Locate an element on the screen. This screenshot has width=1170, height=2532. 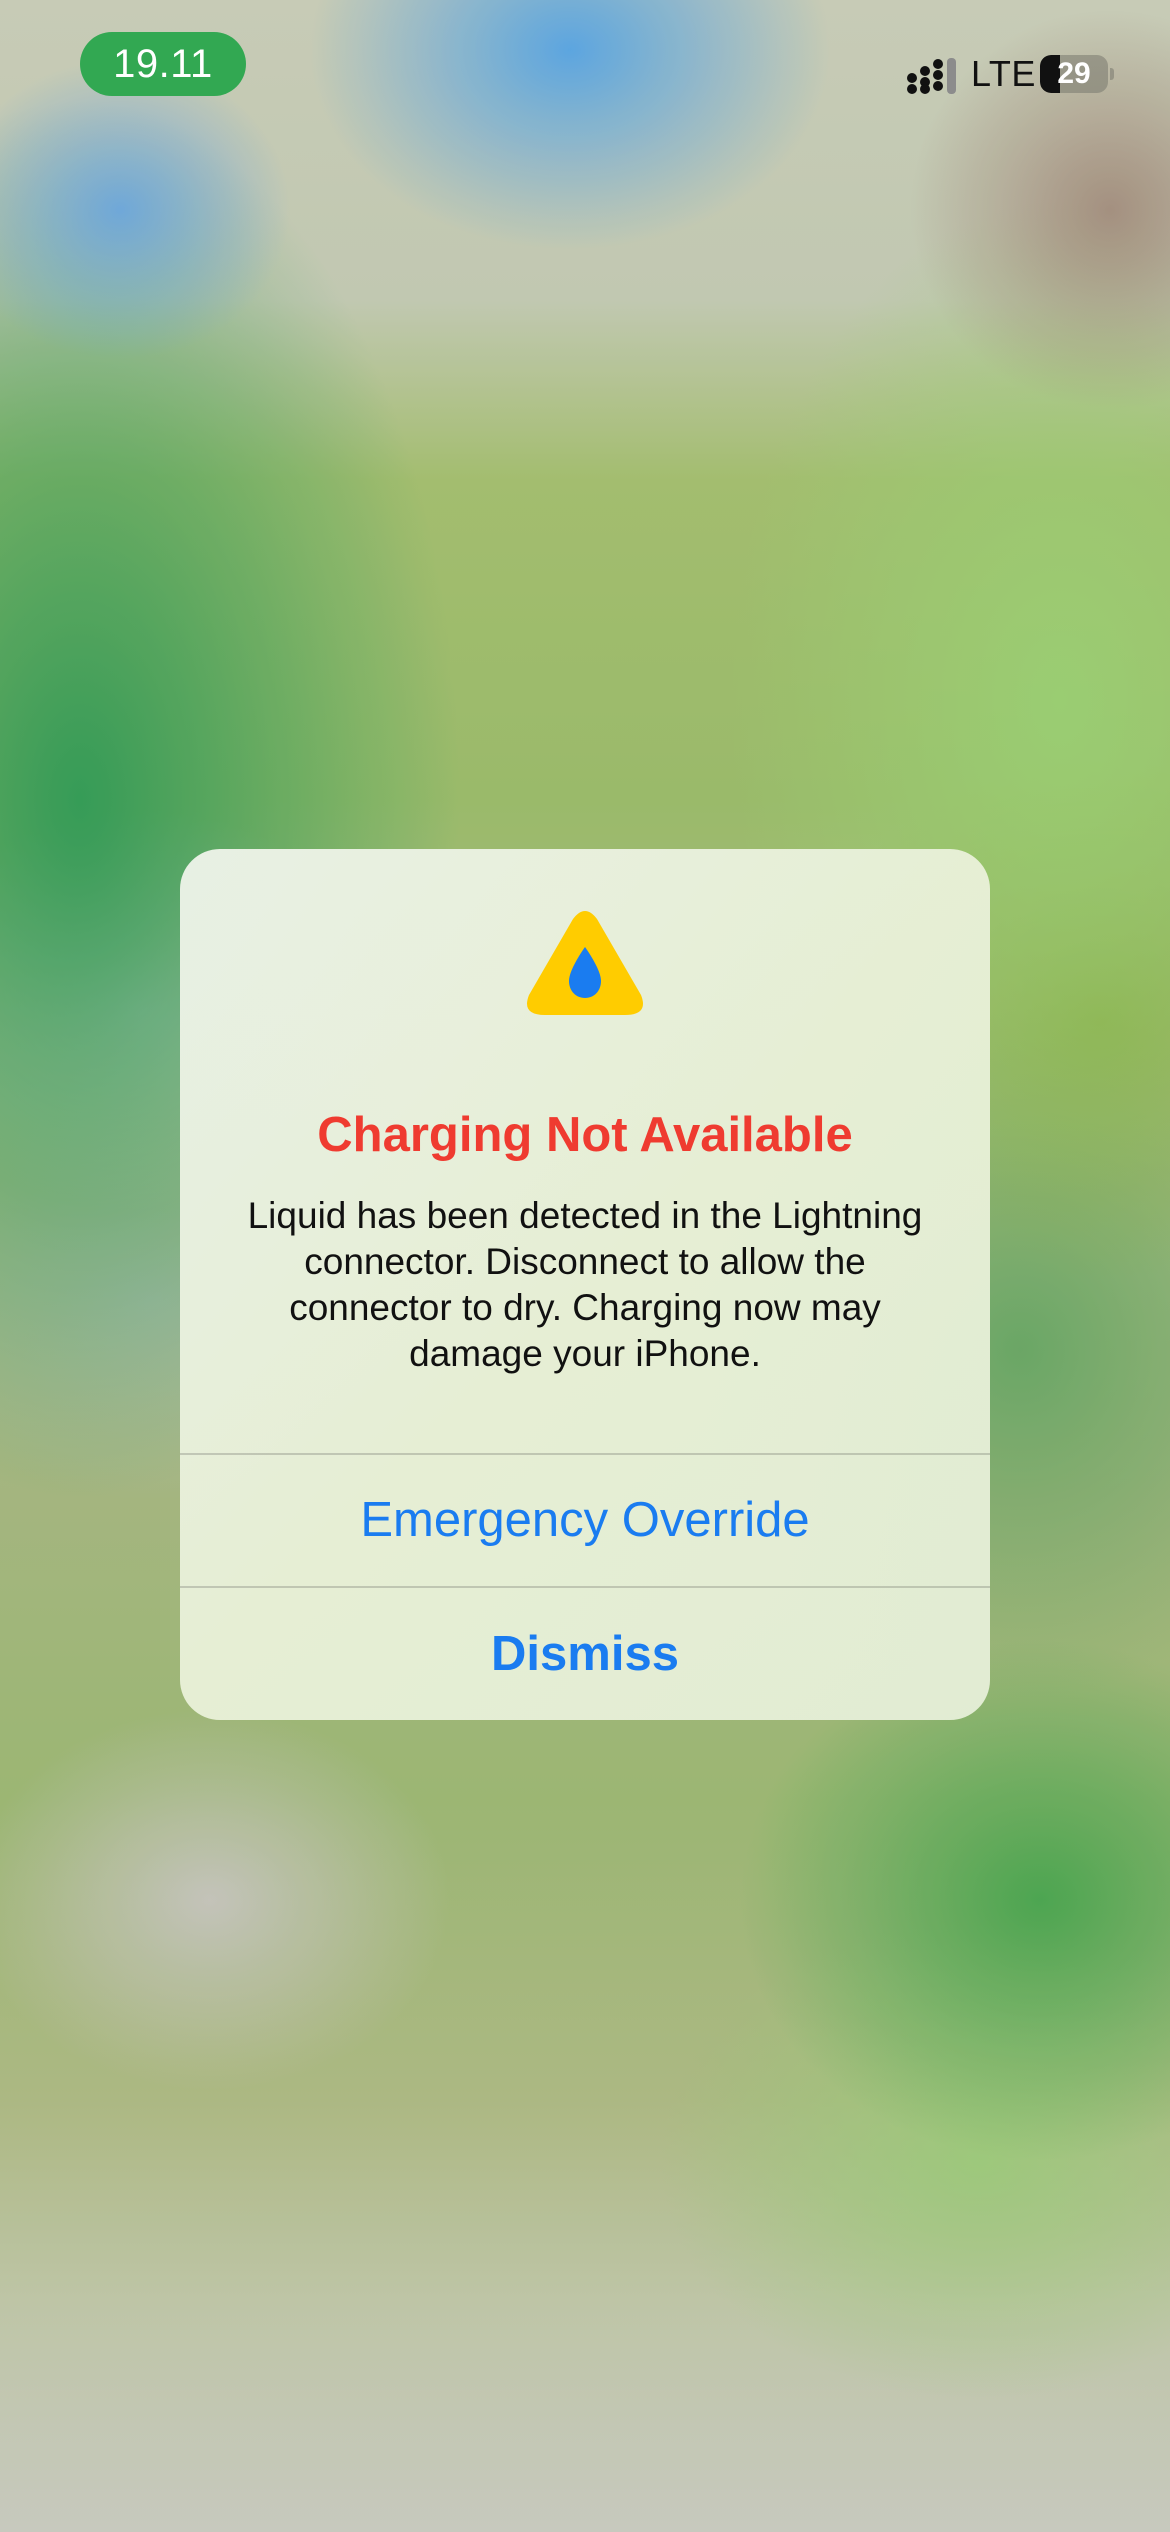
dismiss-button: Dismiss is located at coordinates (585, 1654).